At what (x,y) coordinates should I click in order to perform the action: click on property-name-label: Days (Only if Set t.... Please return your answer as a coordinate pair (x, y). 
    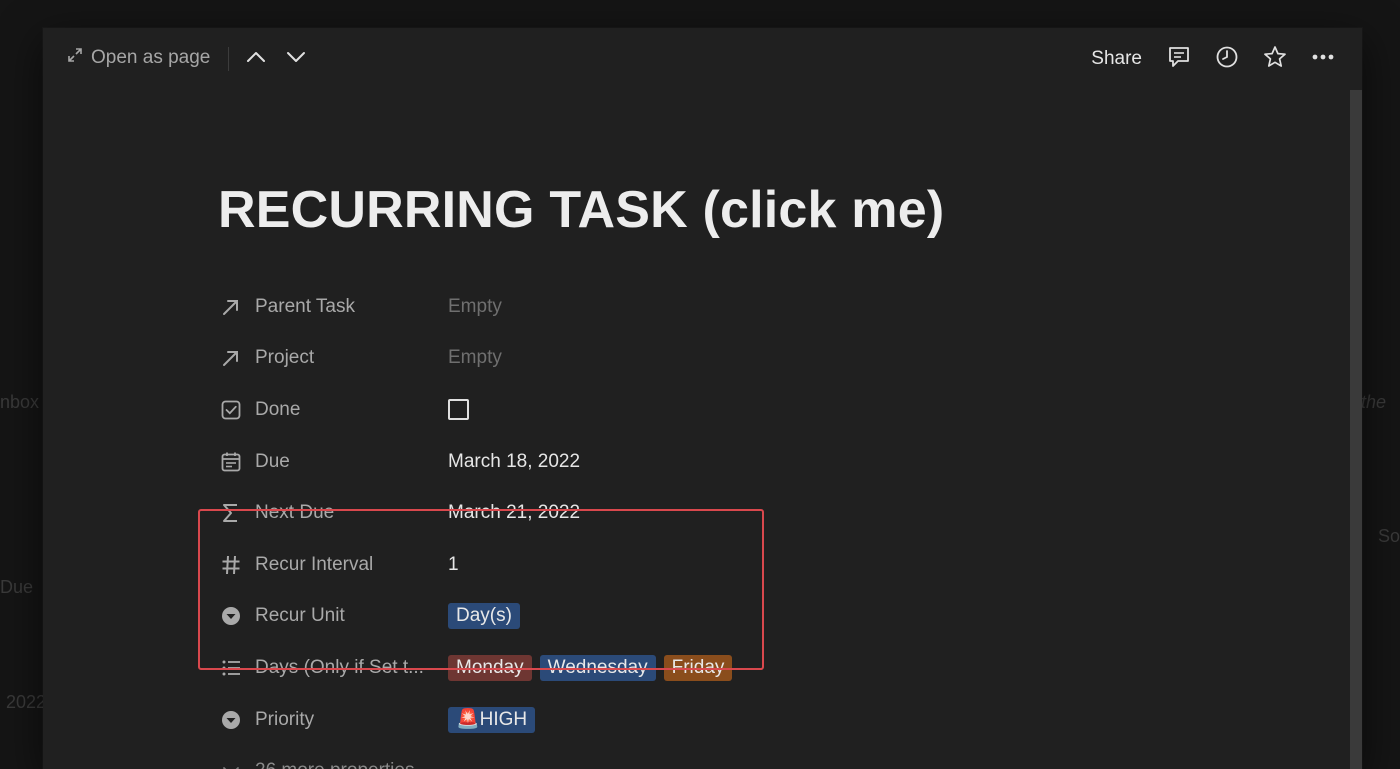
    Looking at the image, I should click on (339, 667).